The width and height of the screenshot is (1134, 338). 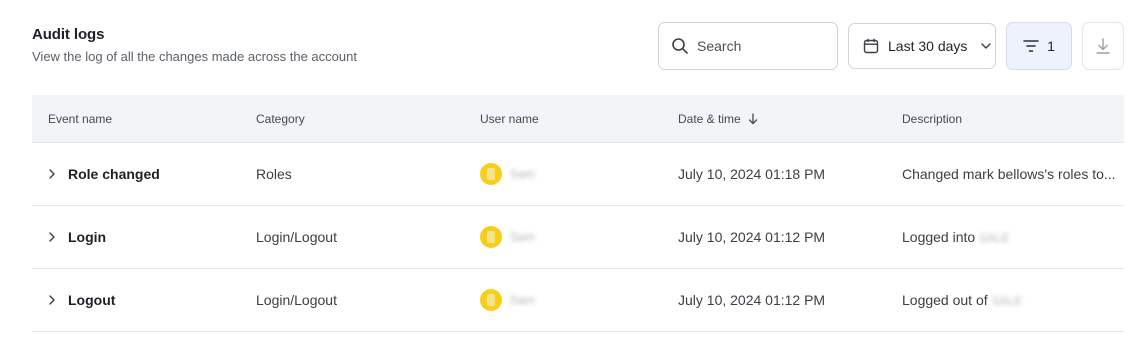 I want to click on description-cell: Logged out of SALE, so click(x=1013, y=300).